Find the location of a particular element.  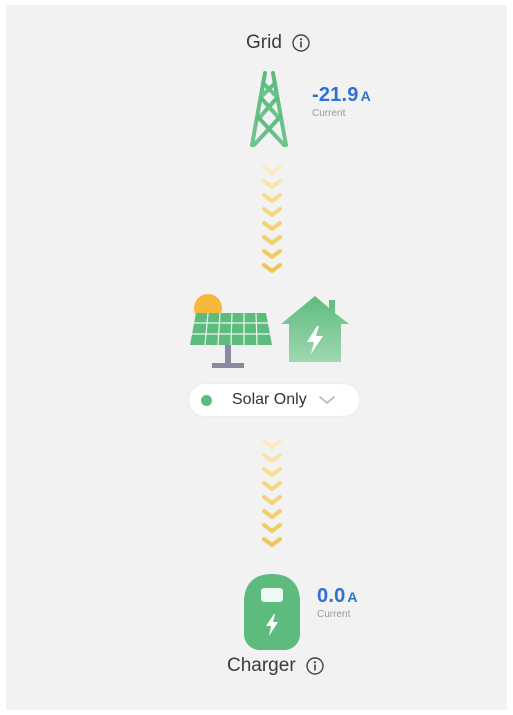

chevron-down-icon is located at coordinates (326, 400).